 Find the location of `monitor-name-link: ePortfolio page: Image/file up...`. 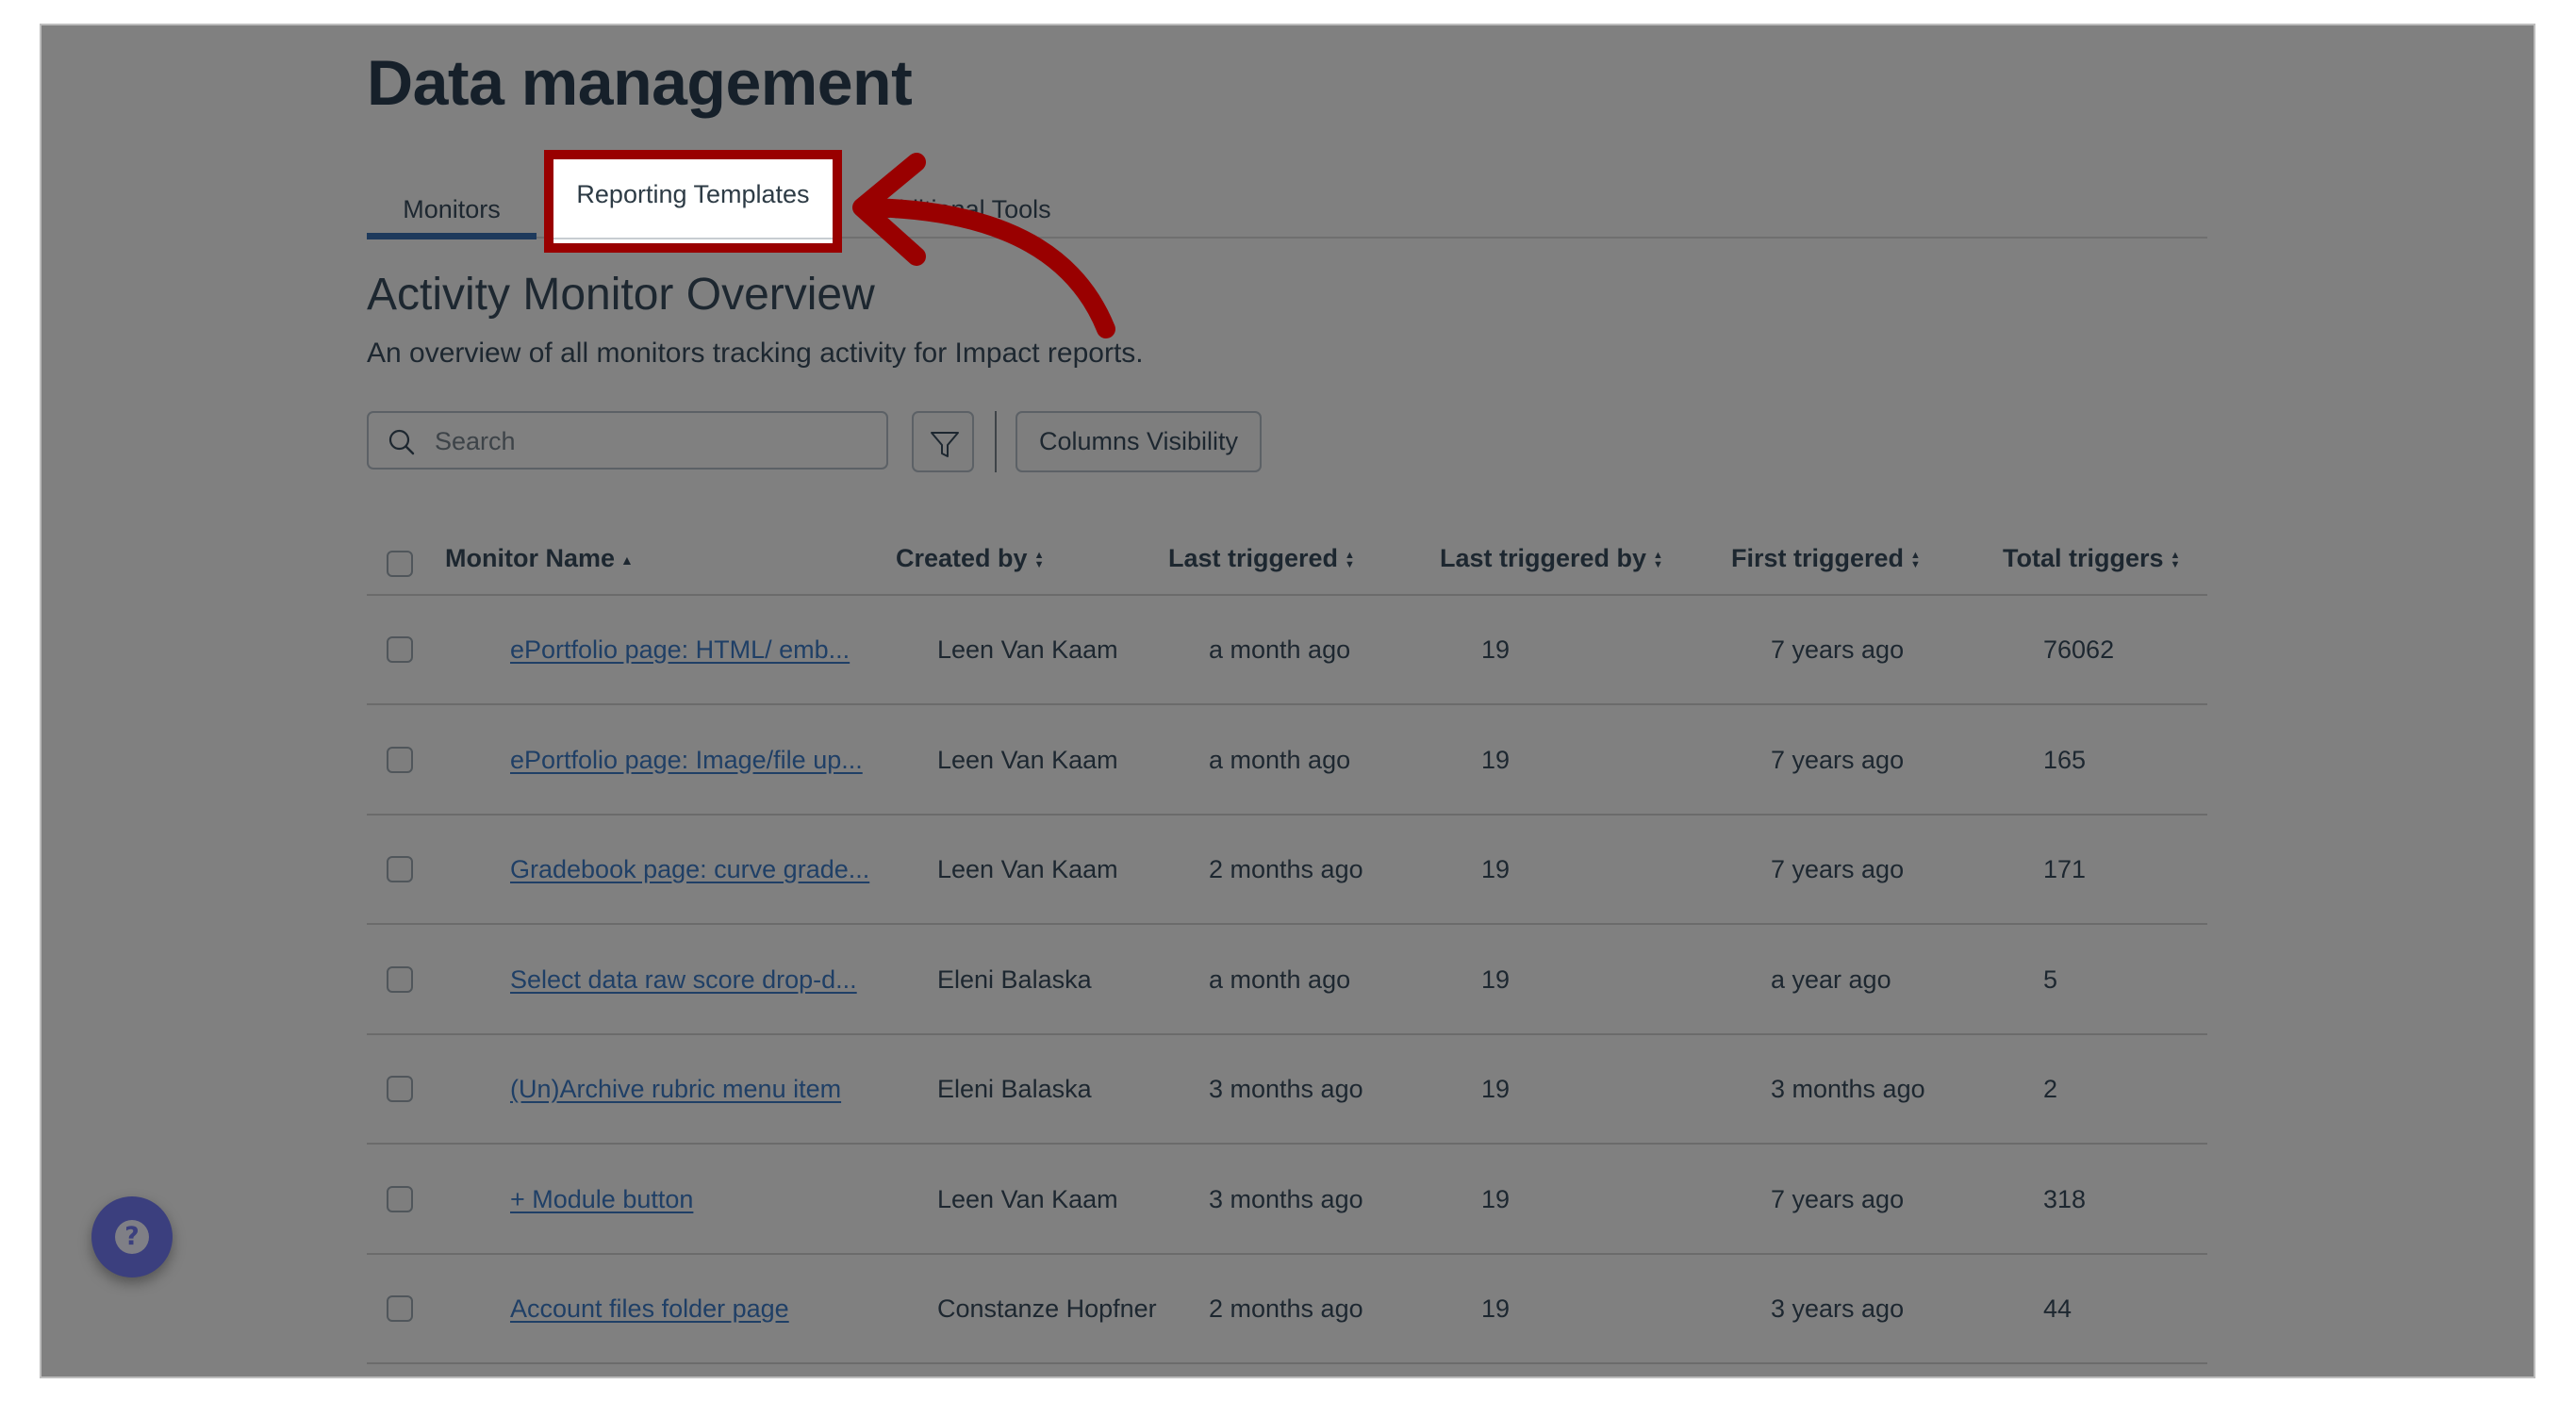

monitor-name-link: ePortfolio page: Image/file up... is located at coordinates (686, 760).